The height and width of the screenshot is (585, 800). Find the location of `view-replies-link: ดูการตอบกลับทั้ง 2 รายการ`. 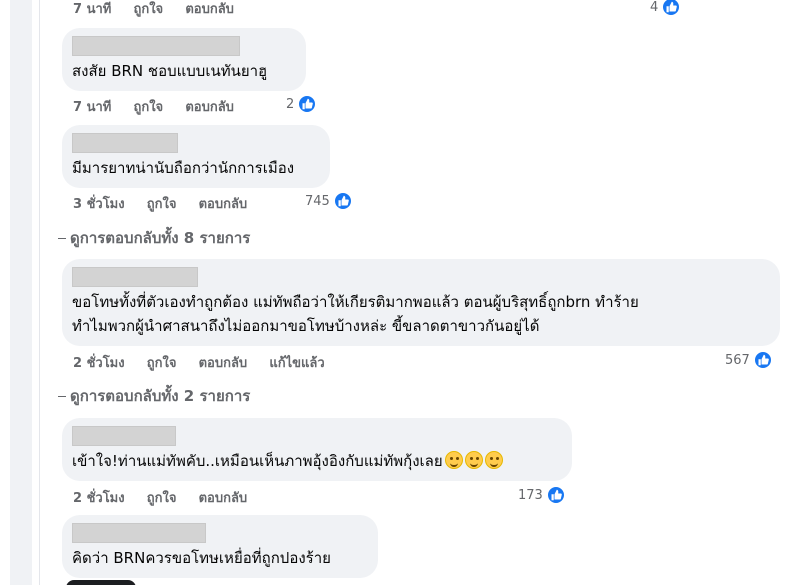

view-replies-link: ดูการตอบกลับทั้ง 2 รายการ is located at coordinates (154, 396).